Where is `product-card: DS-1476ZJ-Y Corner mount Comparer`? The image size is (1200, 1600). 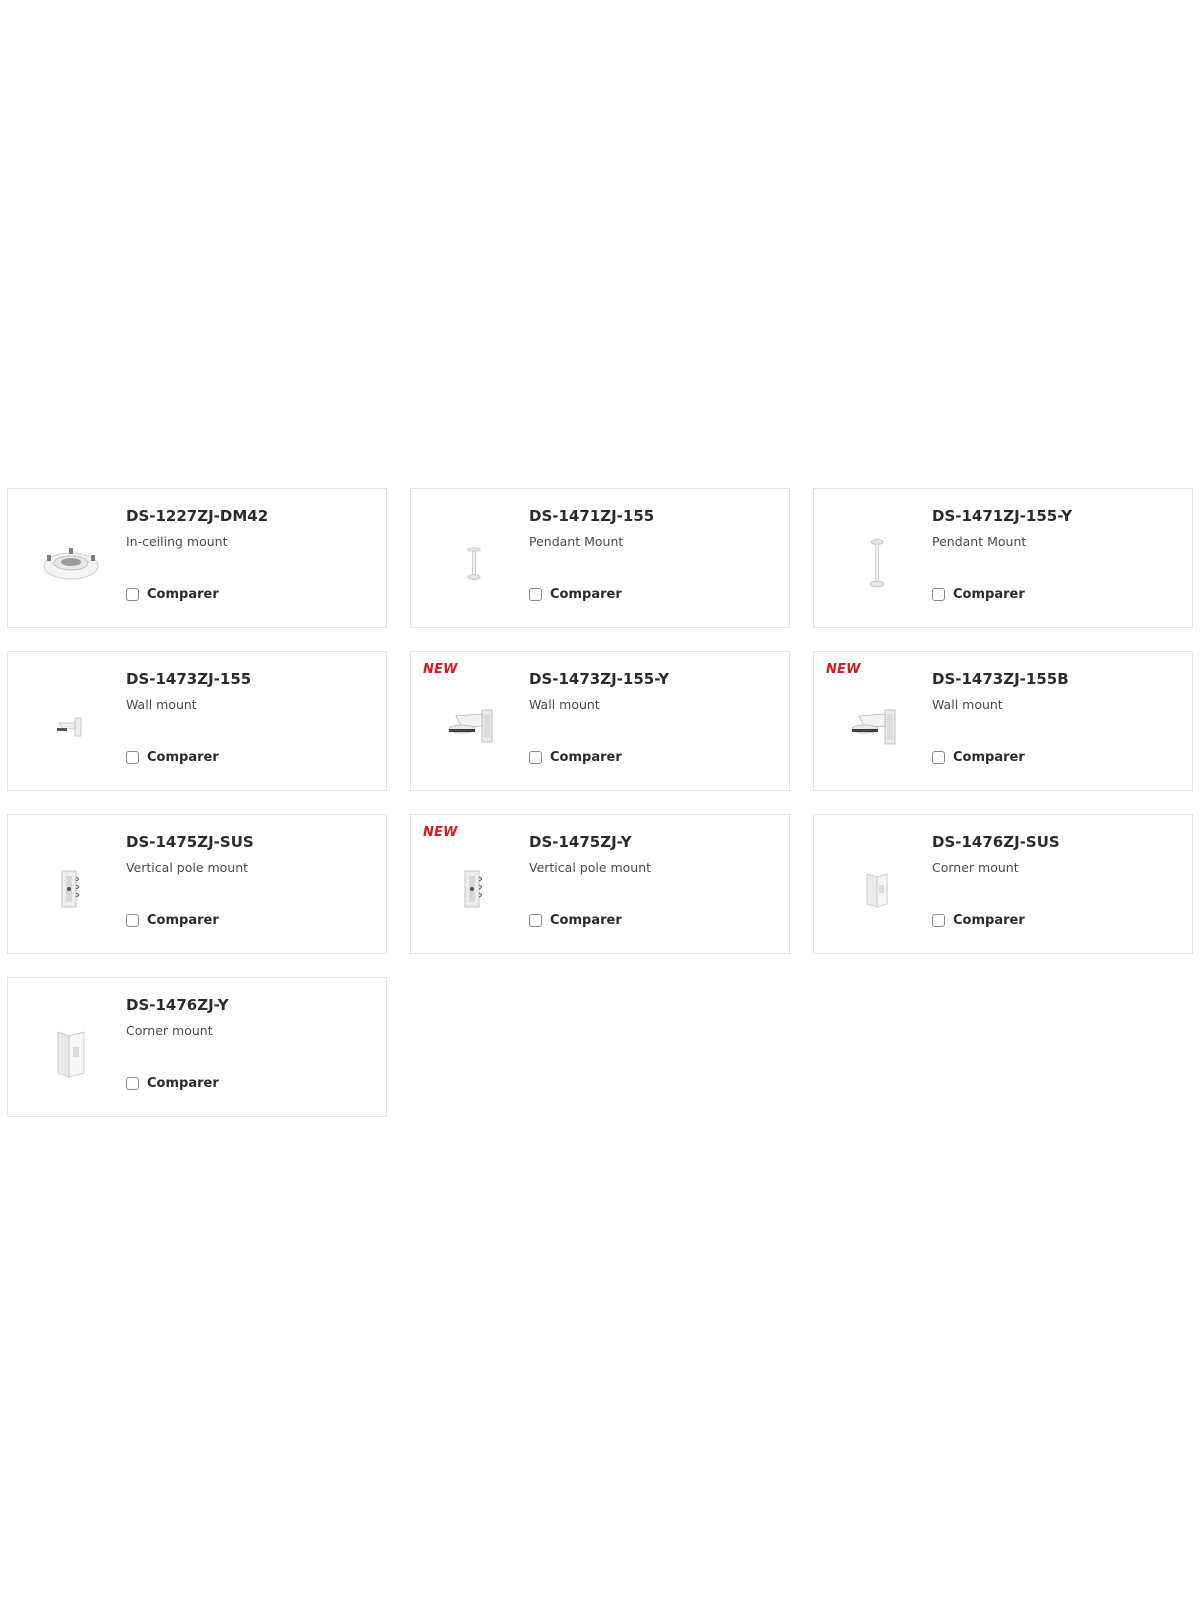 product-card: DS-1476ZJ-Y Corner mount Comparer is located at coordinates (197, 1047).